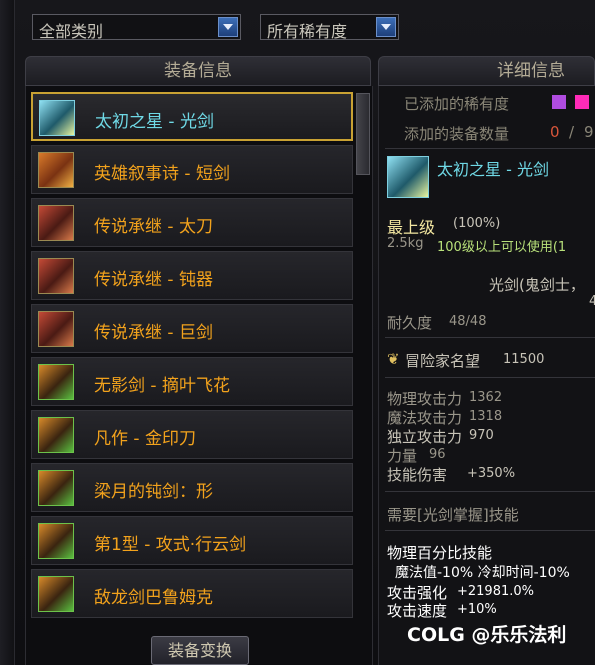  Describe the element at coordinates (457, 134) in the screenshot. I see `added-count-label: 添加的装备数量` at that location.